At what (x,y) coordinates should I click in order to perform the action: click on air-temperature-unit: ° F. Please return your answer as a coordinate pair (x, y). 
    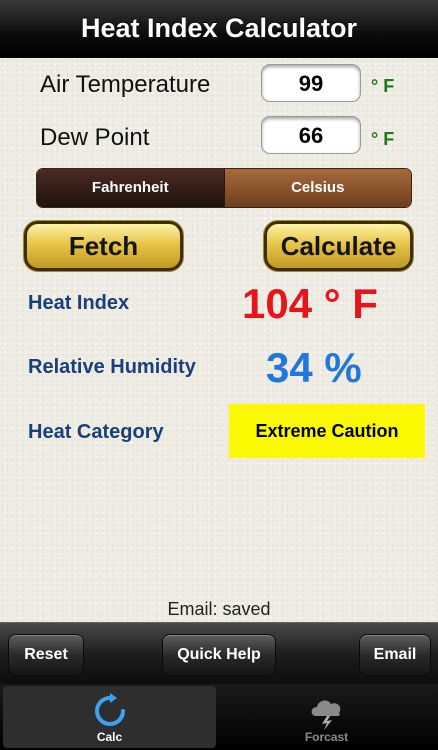
    Looking at the image, I should click on (383, 86).